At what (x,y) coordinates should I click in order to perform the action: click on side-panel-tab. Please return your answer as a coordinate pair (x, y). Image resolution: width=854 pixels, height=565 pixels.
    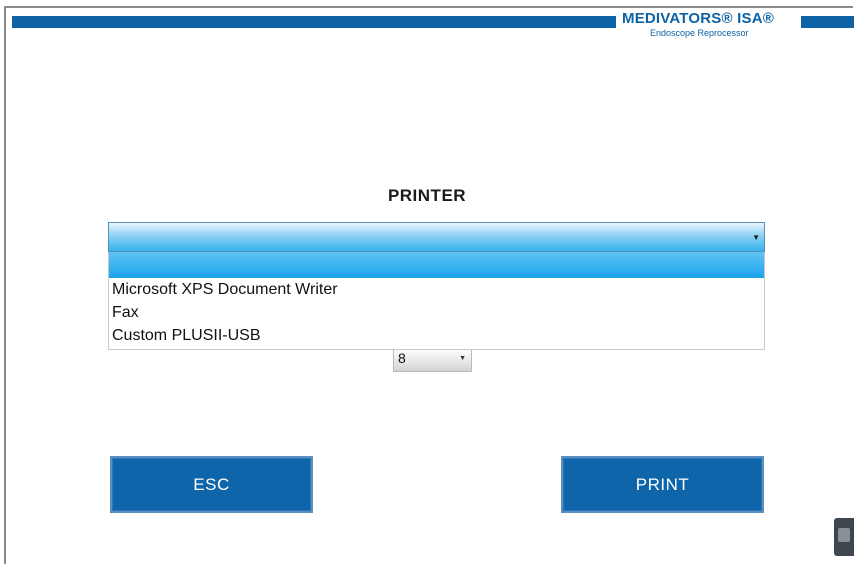
    Looking at the image, I should click on (844, 537).